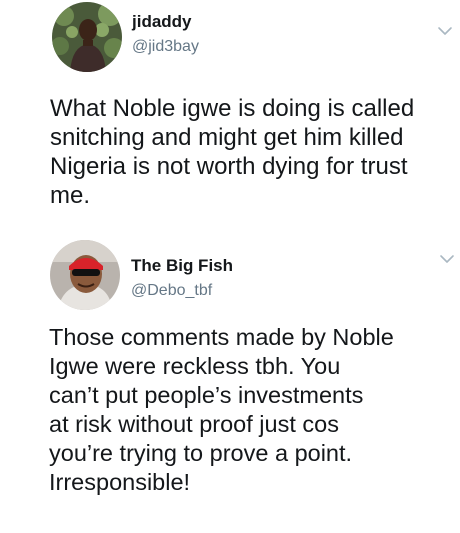 Image resolution: width=460 pixels, height=533 pixels. I want to click on user-handle: @Debo_tbf, so click(171, 291).